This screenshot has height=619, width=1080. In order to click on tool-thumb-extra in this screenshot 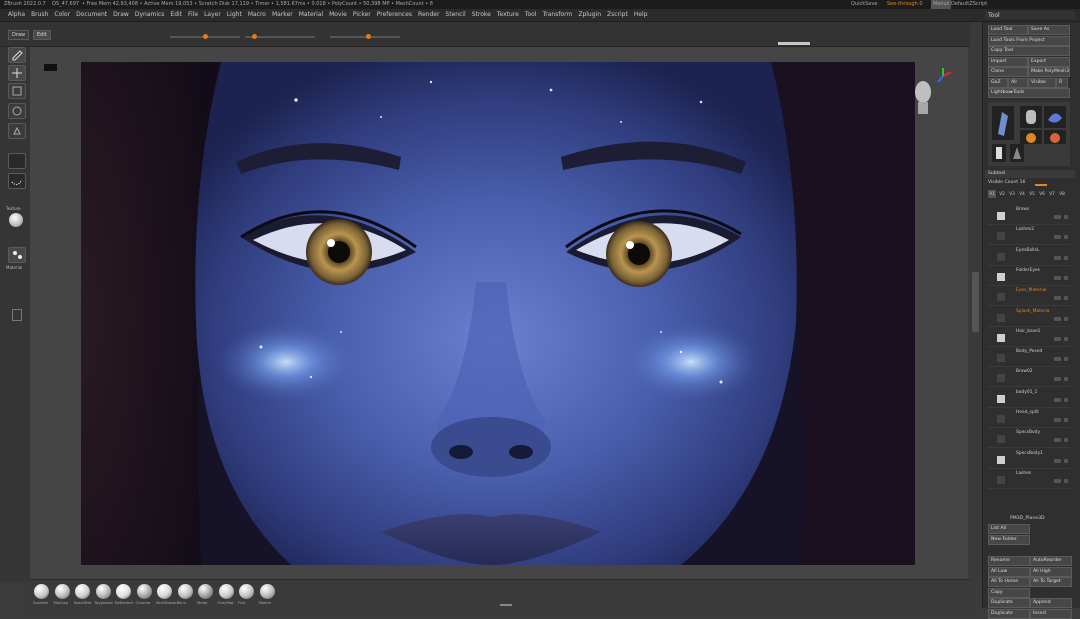, I will do `click(1055, 137)`.